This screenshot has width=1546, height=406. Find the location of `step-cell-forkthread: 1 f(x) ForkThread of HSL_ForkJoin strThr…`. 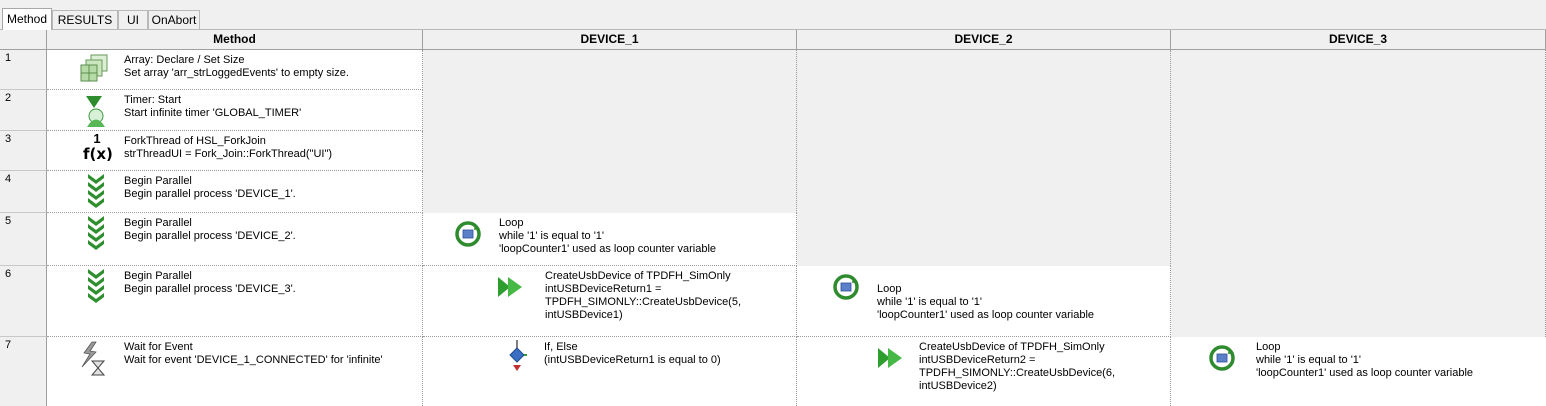

step-cell-forkthread: 1 f(x) ForkThread of HSL_ForkJoin strThr… is located at coordinates (235, 151).